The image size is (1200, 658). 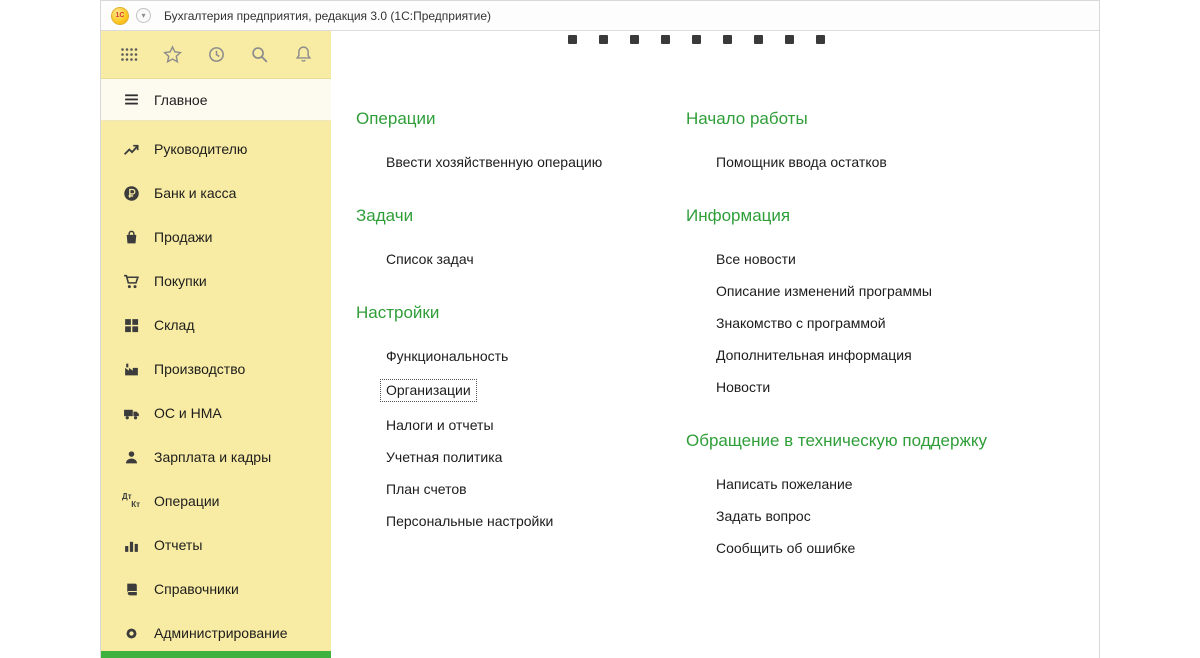 What do you see at coordinates (747, 118) in the screenshot?
I see `section-title: Начало работы` at bounding box center [747, 118].